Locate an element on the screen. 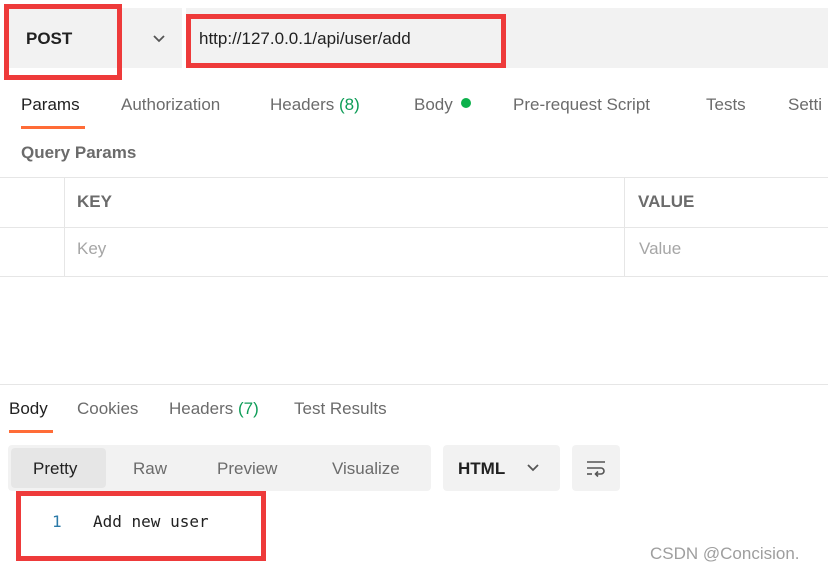 This screenshot has height=571, width=828. tab-pre-request-script: Pre-request Script is located at coordinates (581, 105).